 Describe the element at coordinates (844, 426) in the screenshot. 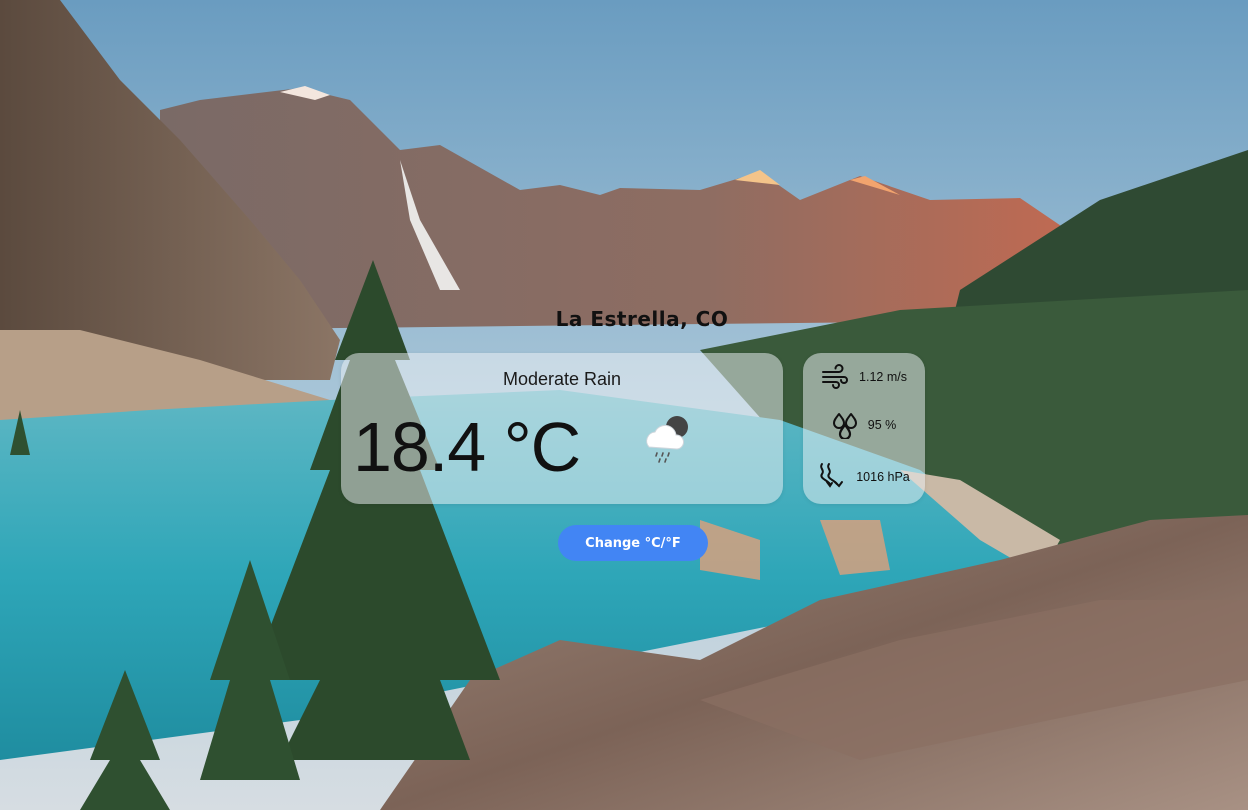

I see `humidity-drops-icon` at that location.